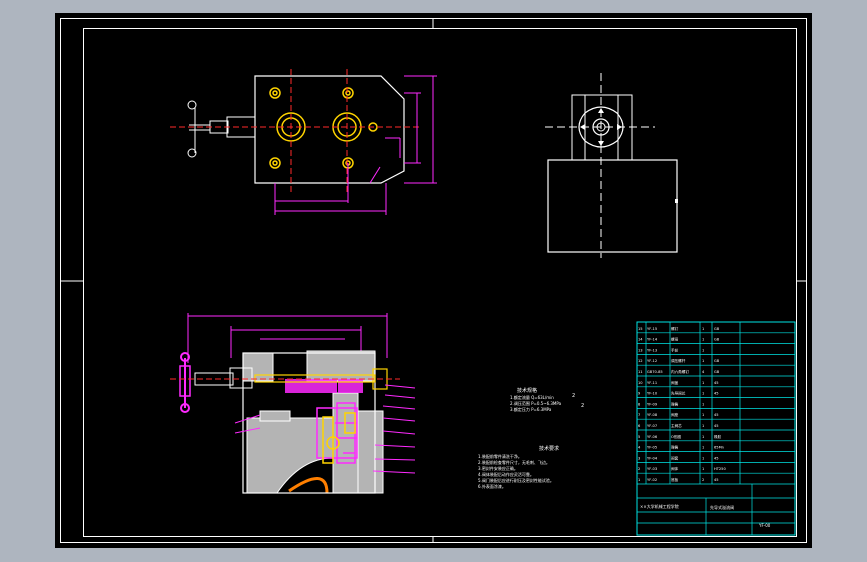 Image resolution: width=867 pixels, height=562 pixels. I want to click on bom-cell: YF-09, so click(652, 404).